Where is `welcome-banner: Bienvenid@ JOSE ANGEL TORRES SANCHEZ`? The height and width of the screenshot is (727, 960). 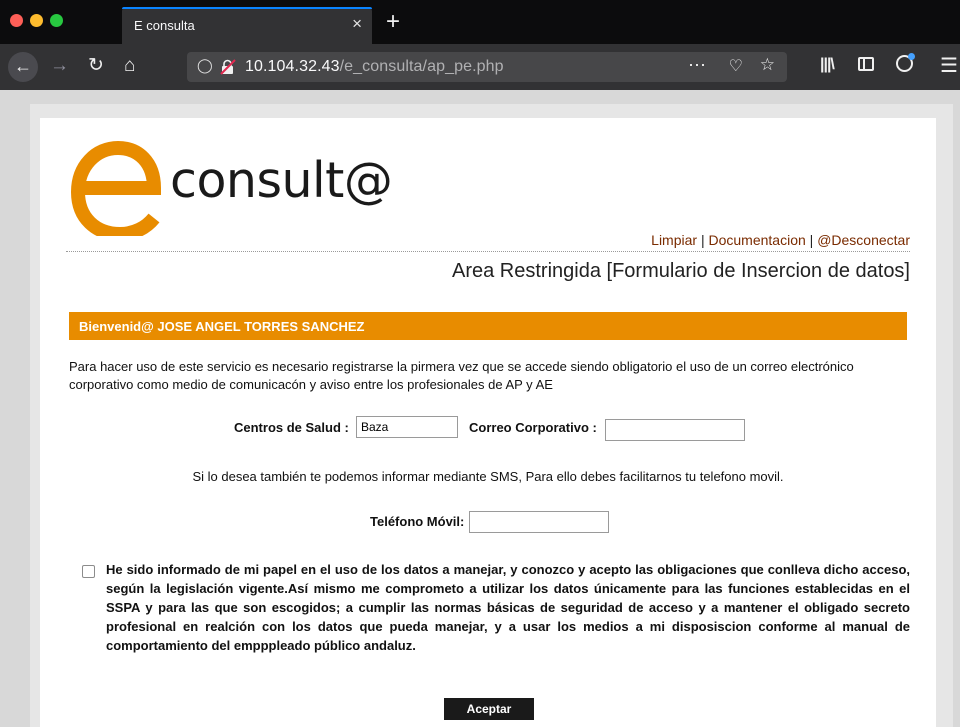
welcome-banner: Bienvenid@ JOSE ANGEL TORRES SANCHEZ is located at coordinates (488, 326).